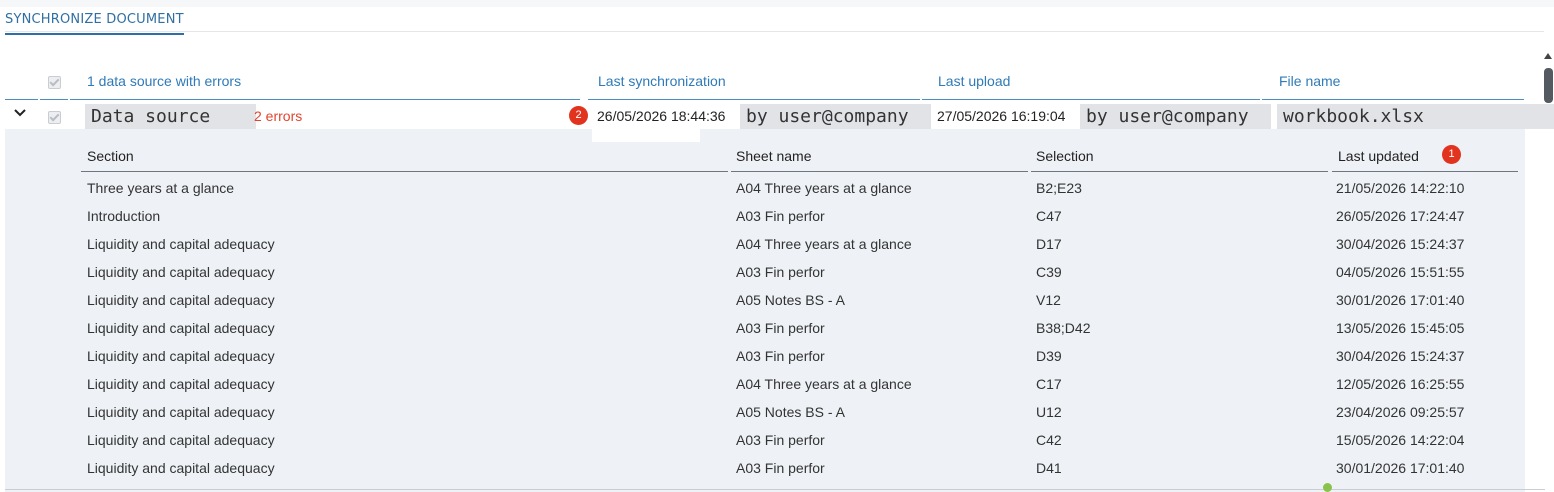  What do you see at coordinates (1400, 328) in the screenshot?
I see `row-last-updated: 13/05/2026 15:45:05` at bounding box center [1400, 328].